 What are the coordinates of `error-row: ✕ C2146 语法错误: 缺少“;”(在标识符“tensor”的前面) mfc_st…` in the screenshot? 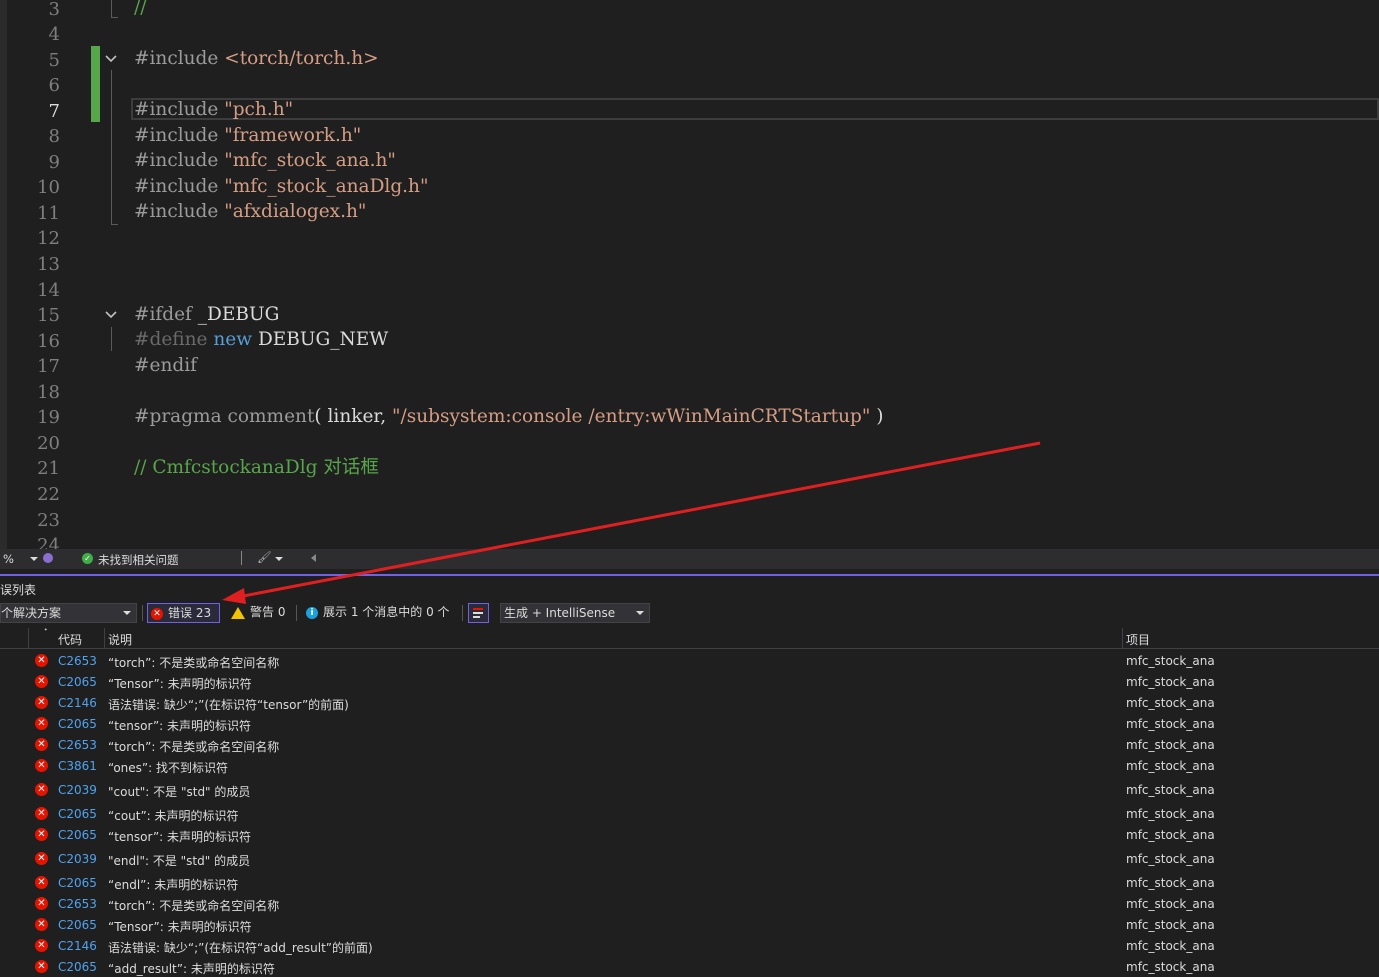 It's located at (689, 703).